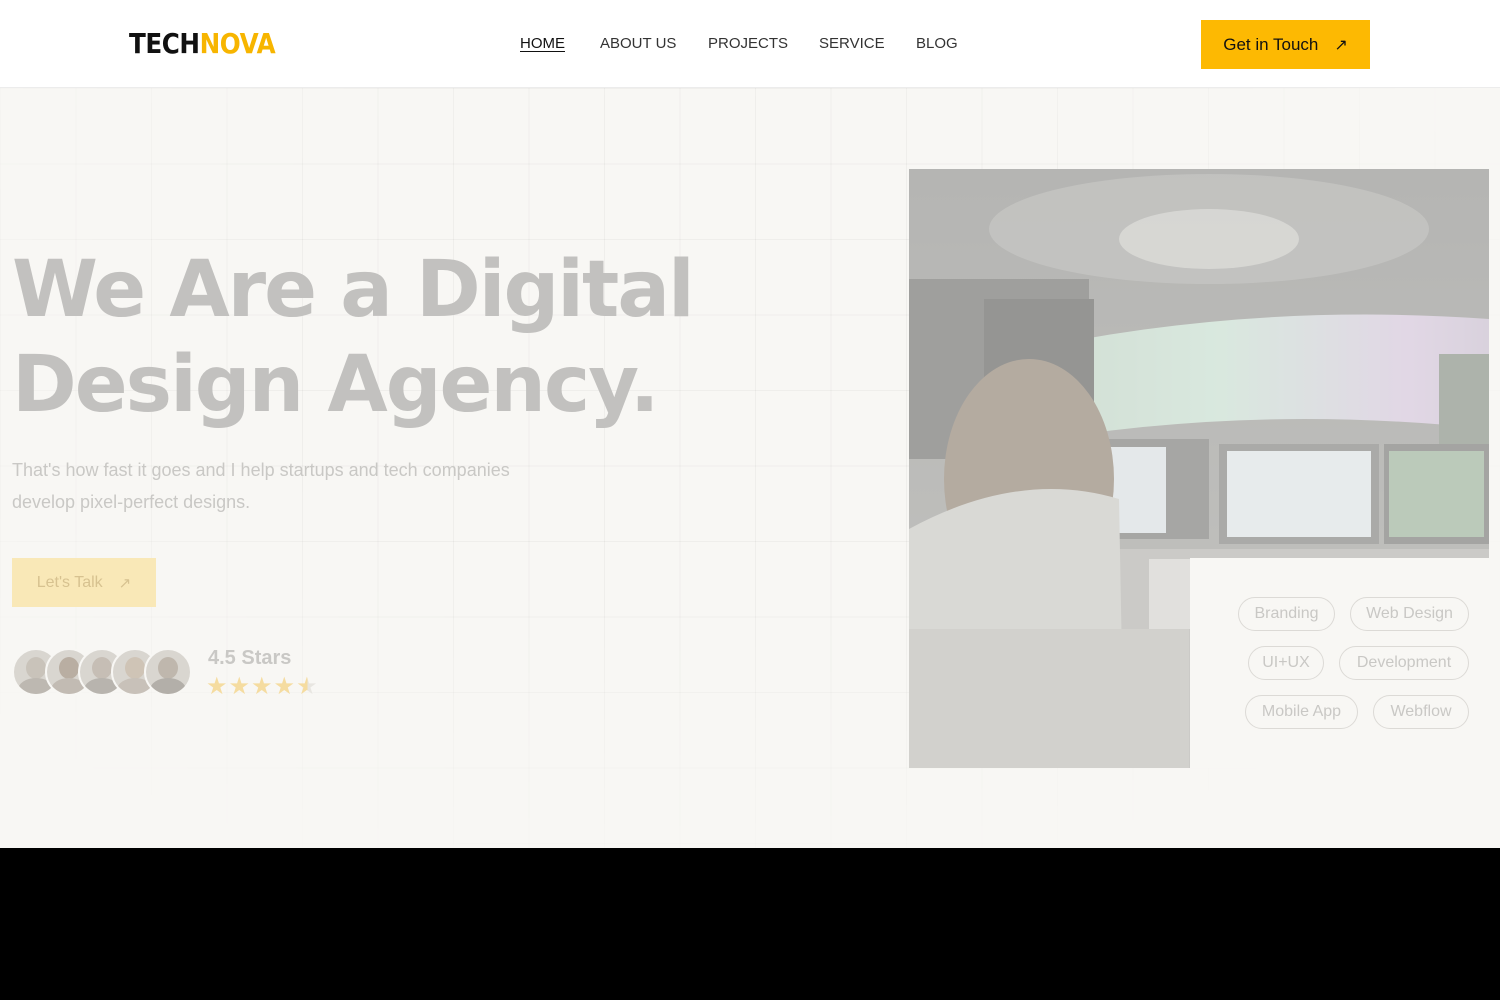 The image size is (1500, 1000). Describe the element at coordinates (1286, 663) in the screenshot. I see `tag-ui-ux: UI+UX` at that location.